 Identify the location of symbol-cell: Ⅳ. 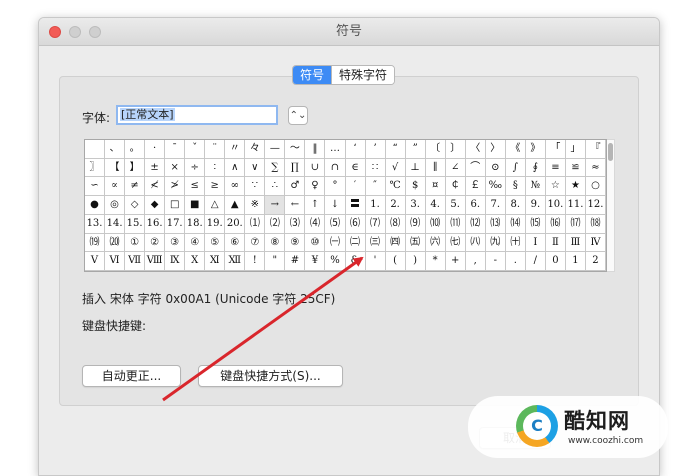
(595, 243).